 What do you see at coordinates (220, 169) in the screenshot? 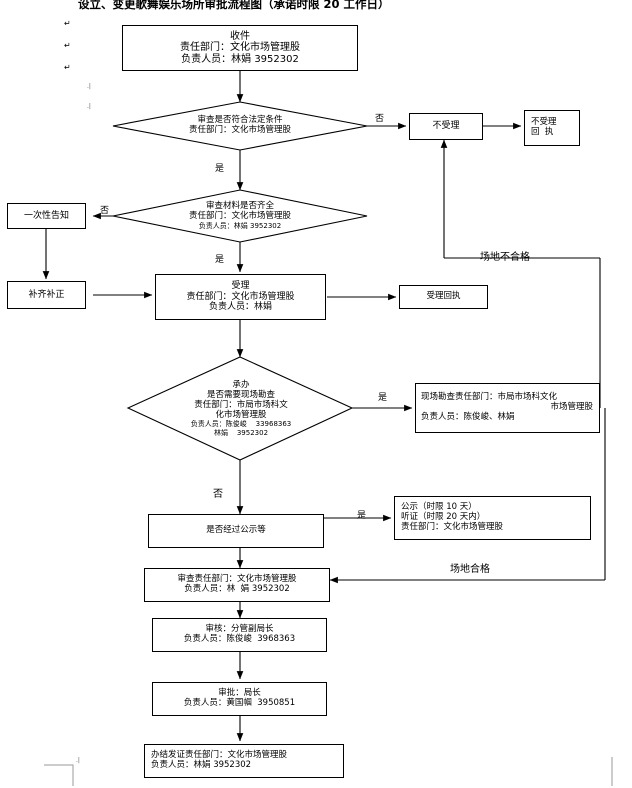
I see `edge-label-yes-1: 是` at bounding box center [220, 169].